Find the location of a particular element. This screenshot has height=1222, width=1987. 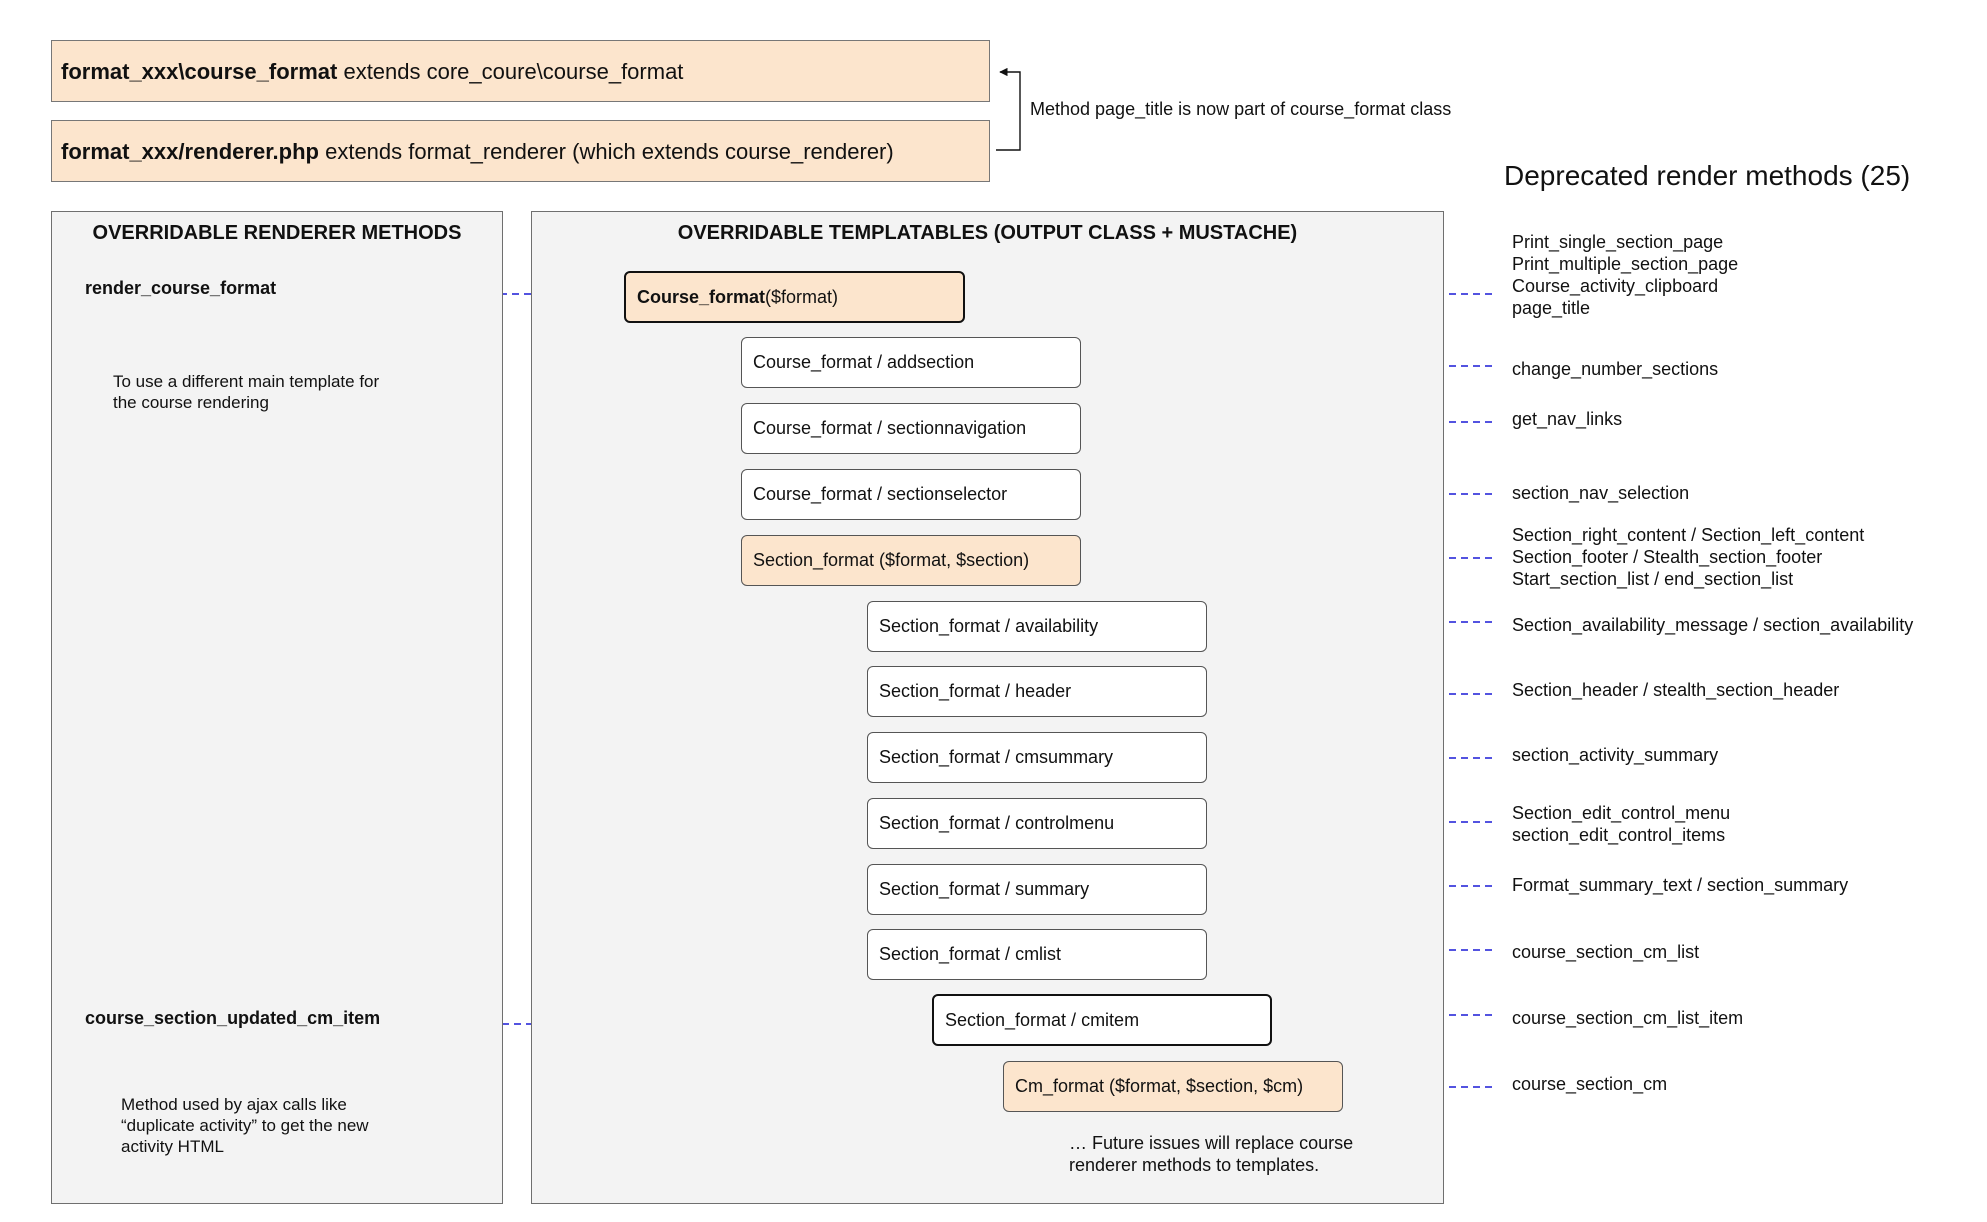

course-section-updated-cm-item-method: course_section_updated_cm_item is located at coordinates (233, 1018).